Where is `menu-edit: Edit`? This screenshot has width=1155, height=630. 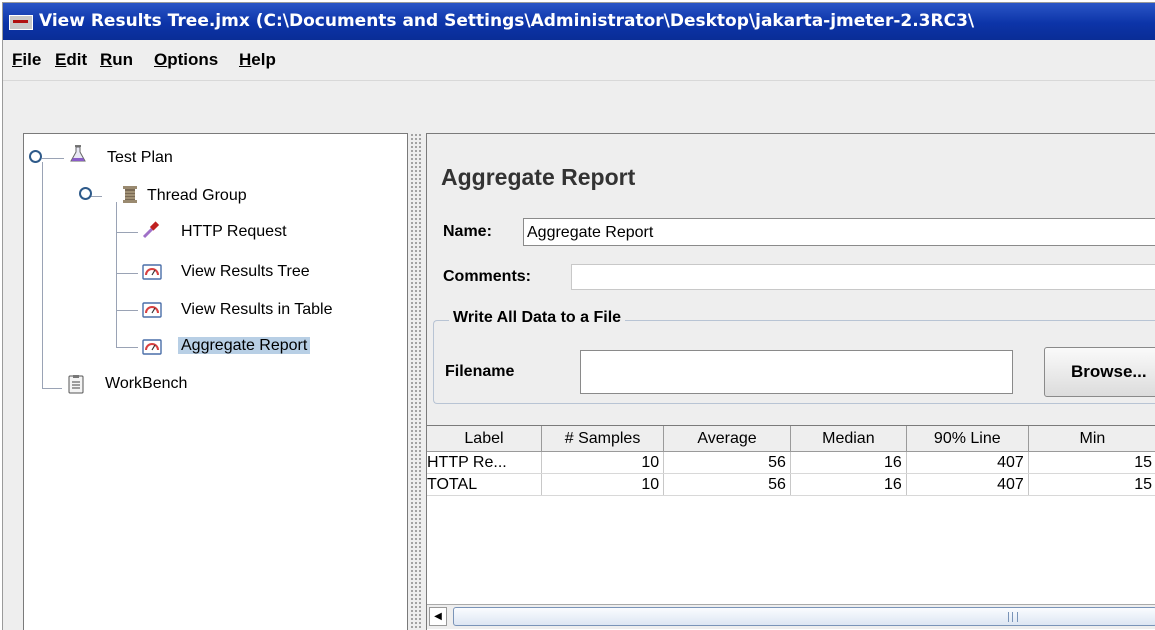 menu-edit: Edit is located at coordinates (71, 60).